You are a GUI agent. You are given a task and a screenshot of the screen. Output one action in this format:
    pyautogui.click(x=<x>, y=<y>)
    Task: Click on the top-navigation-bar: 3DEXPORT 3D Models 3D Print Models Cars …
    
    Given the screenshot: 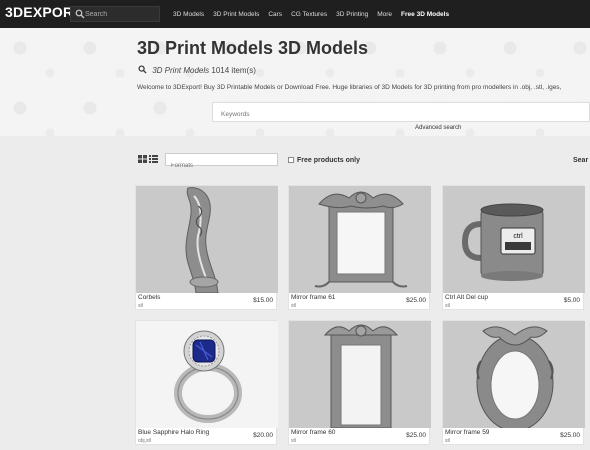 What is the action you would take?
    pyautogui.click(x=295, y=14)
    